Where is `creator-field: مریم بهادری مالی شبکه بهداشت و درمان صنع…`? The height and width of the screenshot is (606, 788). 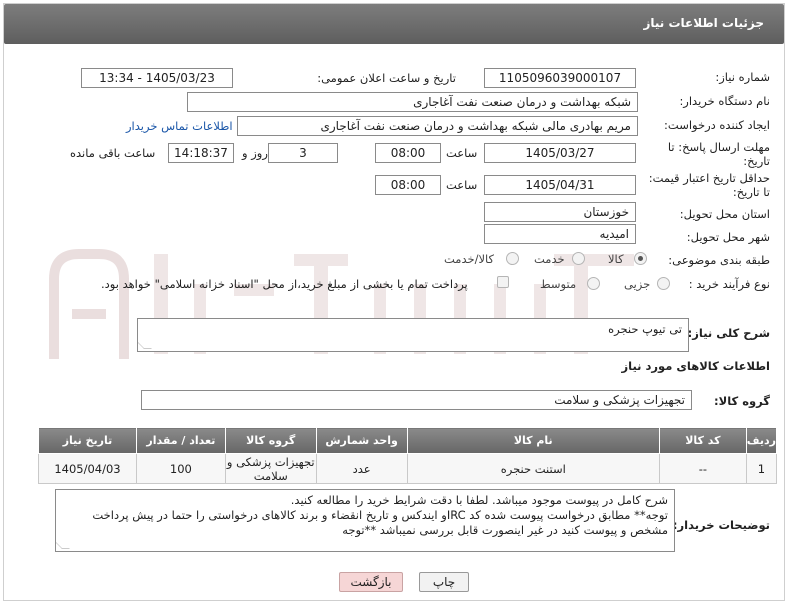 creator-field: مریم بهادری مالی شبکه بهداشت و درمان صنع… is located at coordinates (437, 126).